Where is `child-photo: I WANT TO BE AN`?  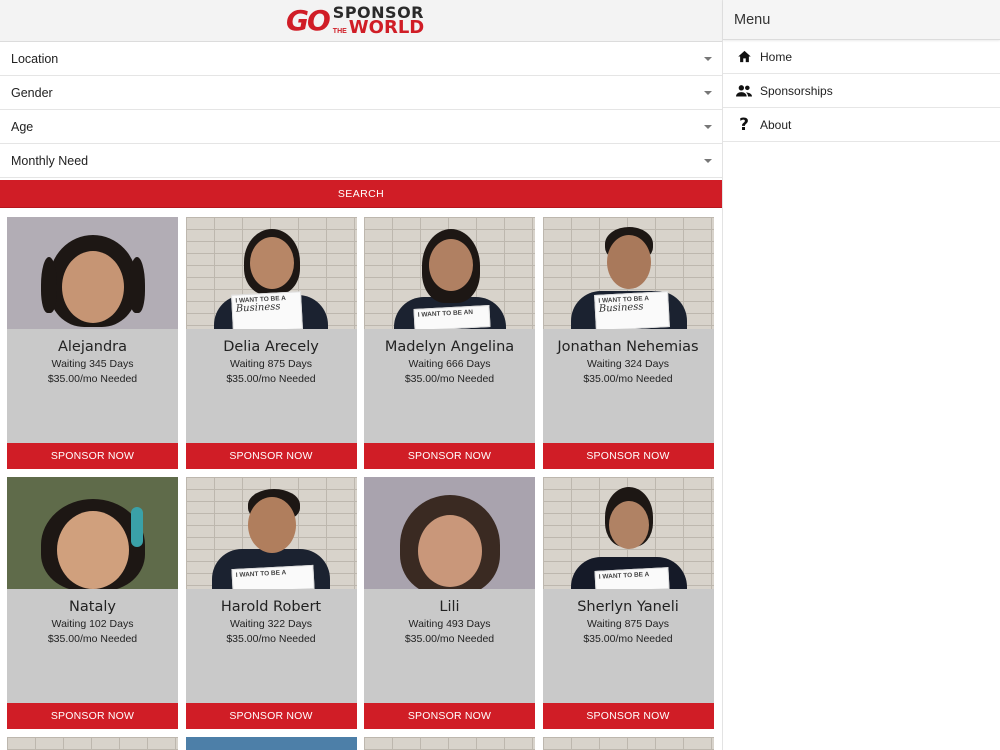
child-photo: I WANT TO BE AN is located at coordinates (449, 273).